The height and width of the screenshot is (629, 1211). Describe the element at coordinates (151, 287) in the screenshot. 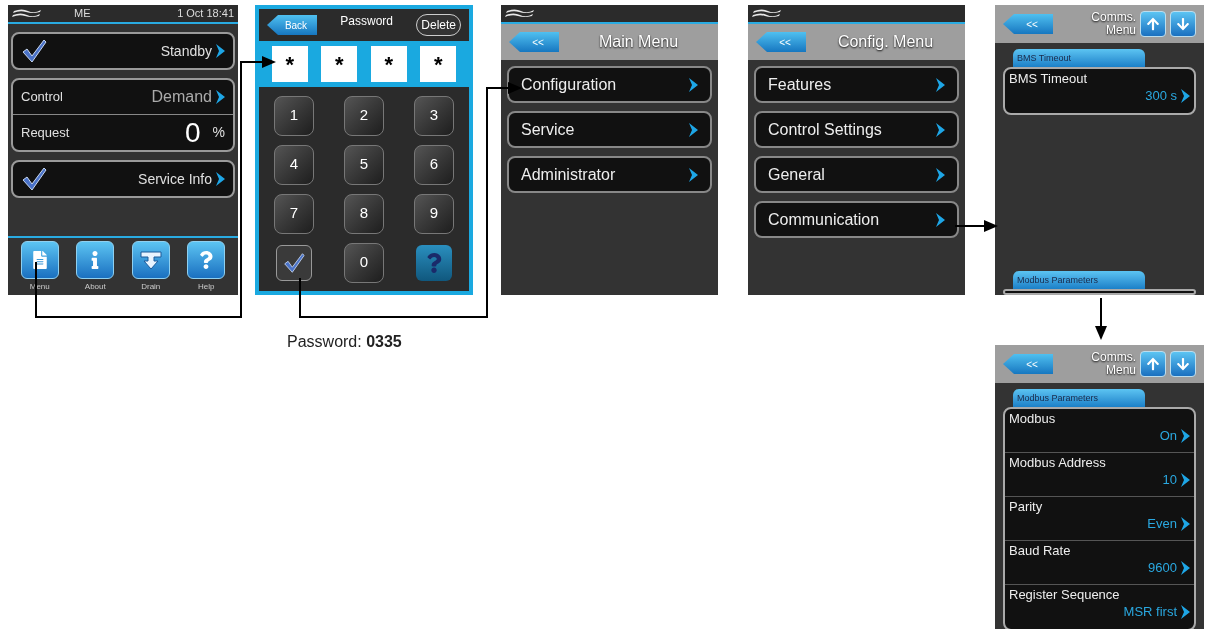

I see `toolbar-label: Drain` at that location.